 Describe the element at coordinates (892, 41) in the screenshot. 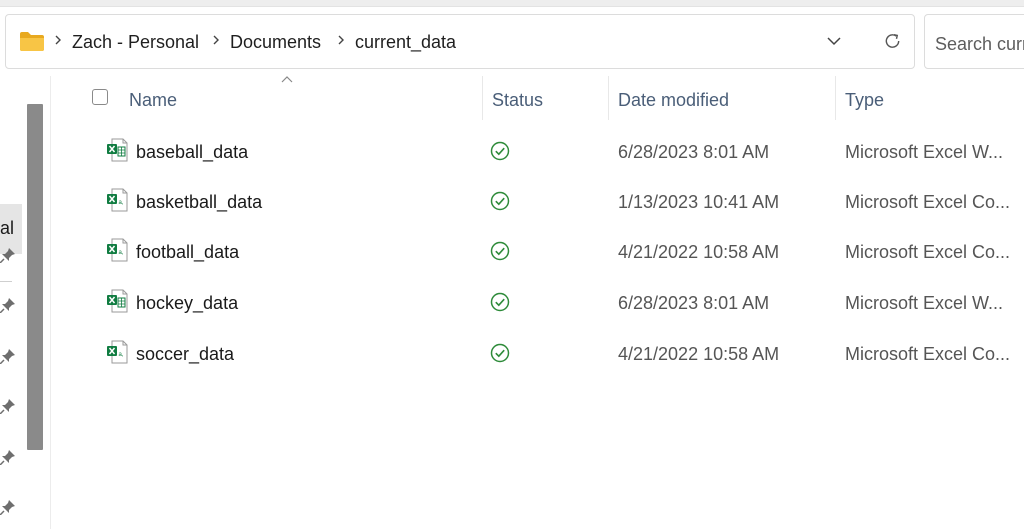

I see `refresh-icon` at that location.